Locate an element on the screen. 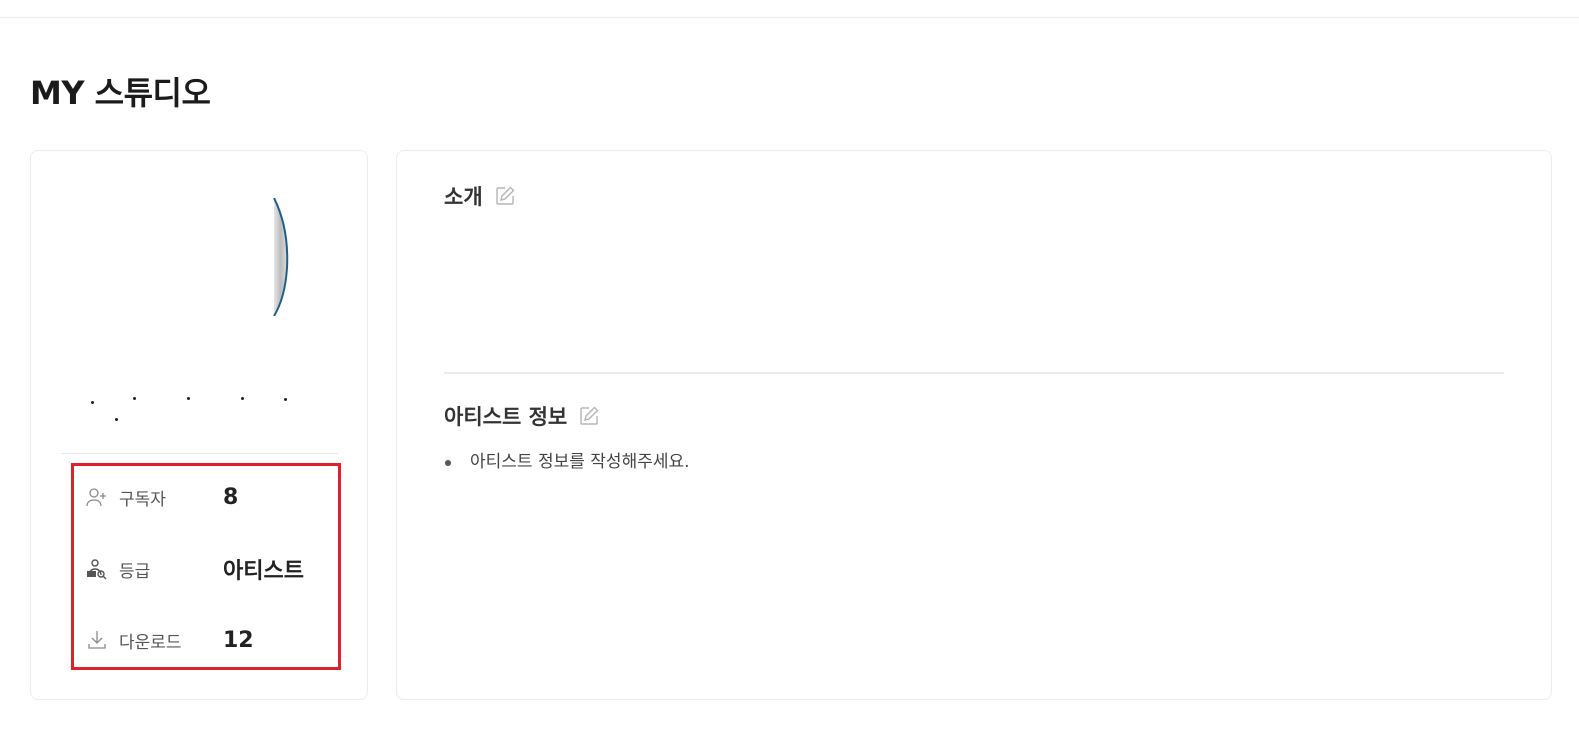  intro-title: 소개 is located at coordinates (463, 197).